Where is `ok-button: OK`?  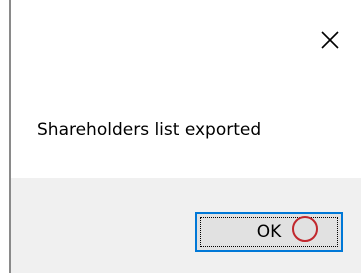
ok-button: OK is located at coordinates (269, 232).